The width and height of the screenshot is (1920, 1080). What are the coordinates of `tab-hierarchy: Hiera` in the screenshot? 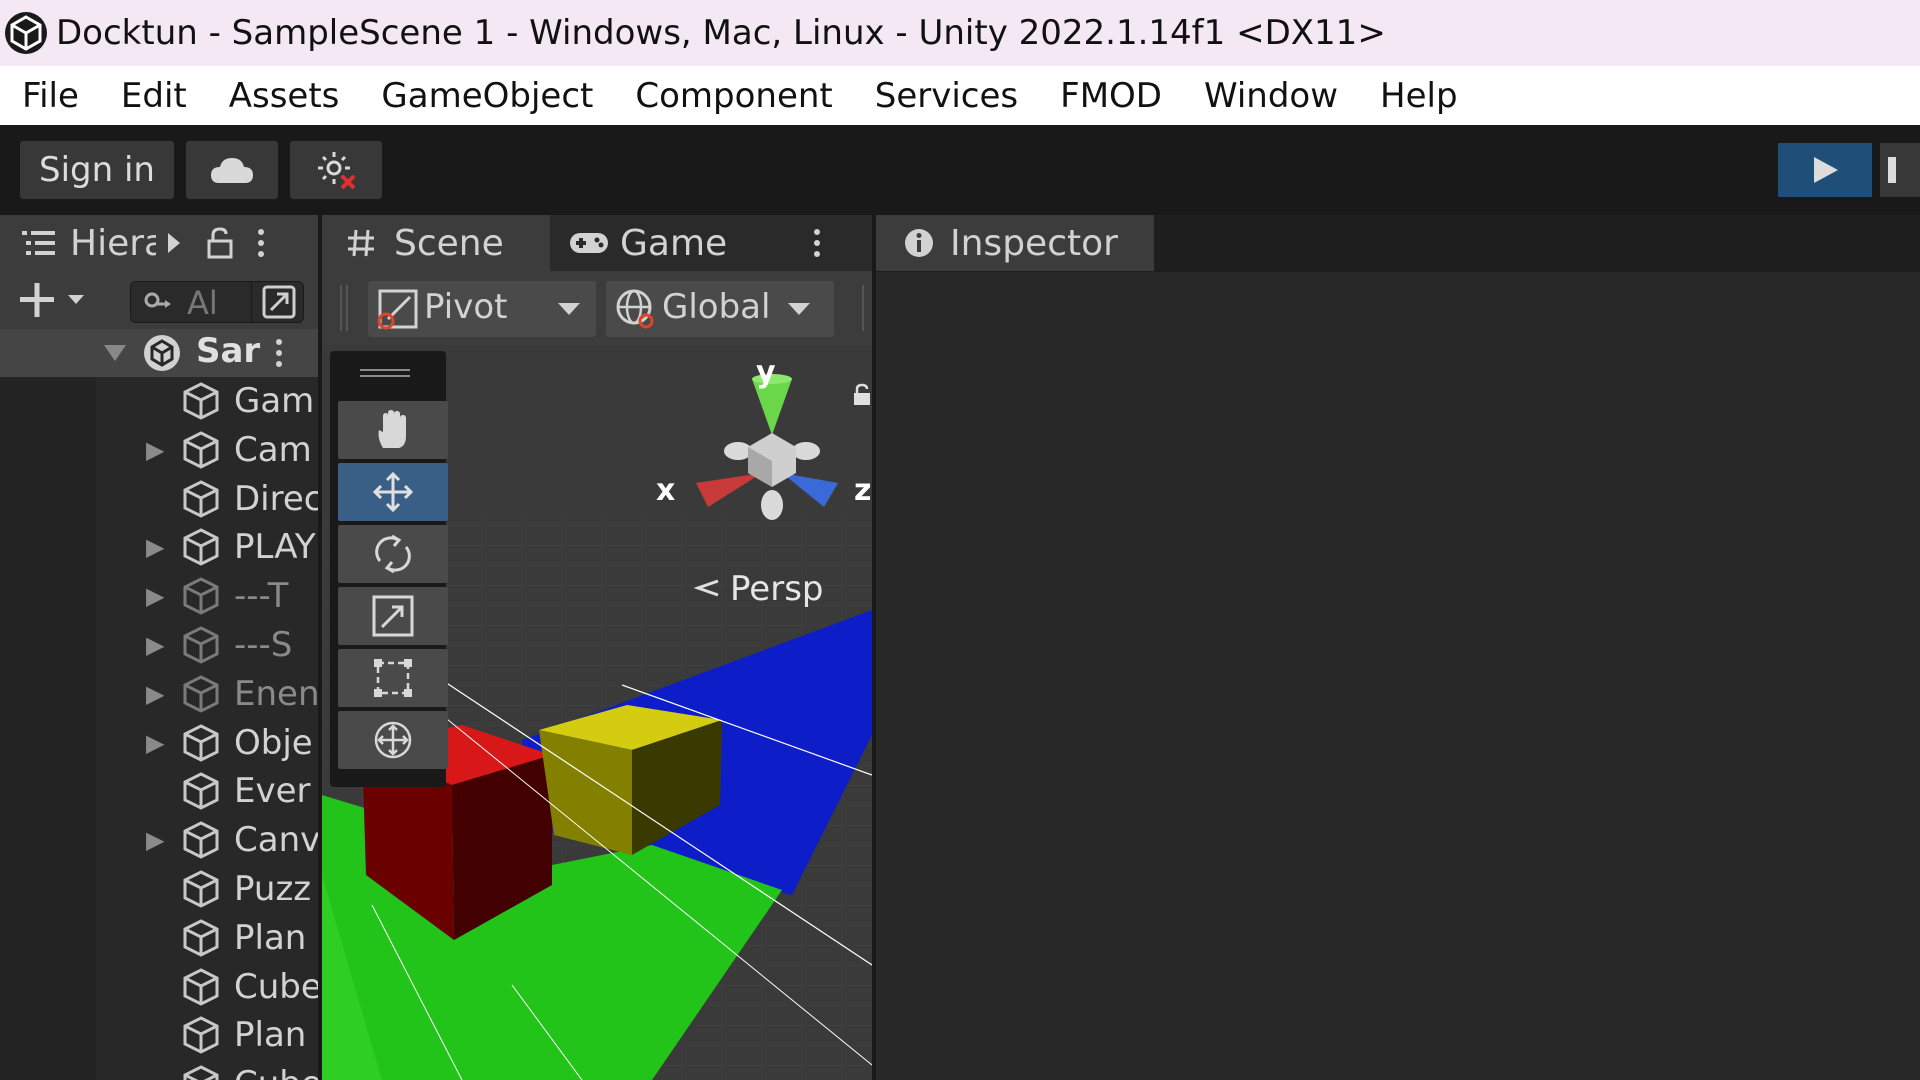 It's located at (159, 243).